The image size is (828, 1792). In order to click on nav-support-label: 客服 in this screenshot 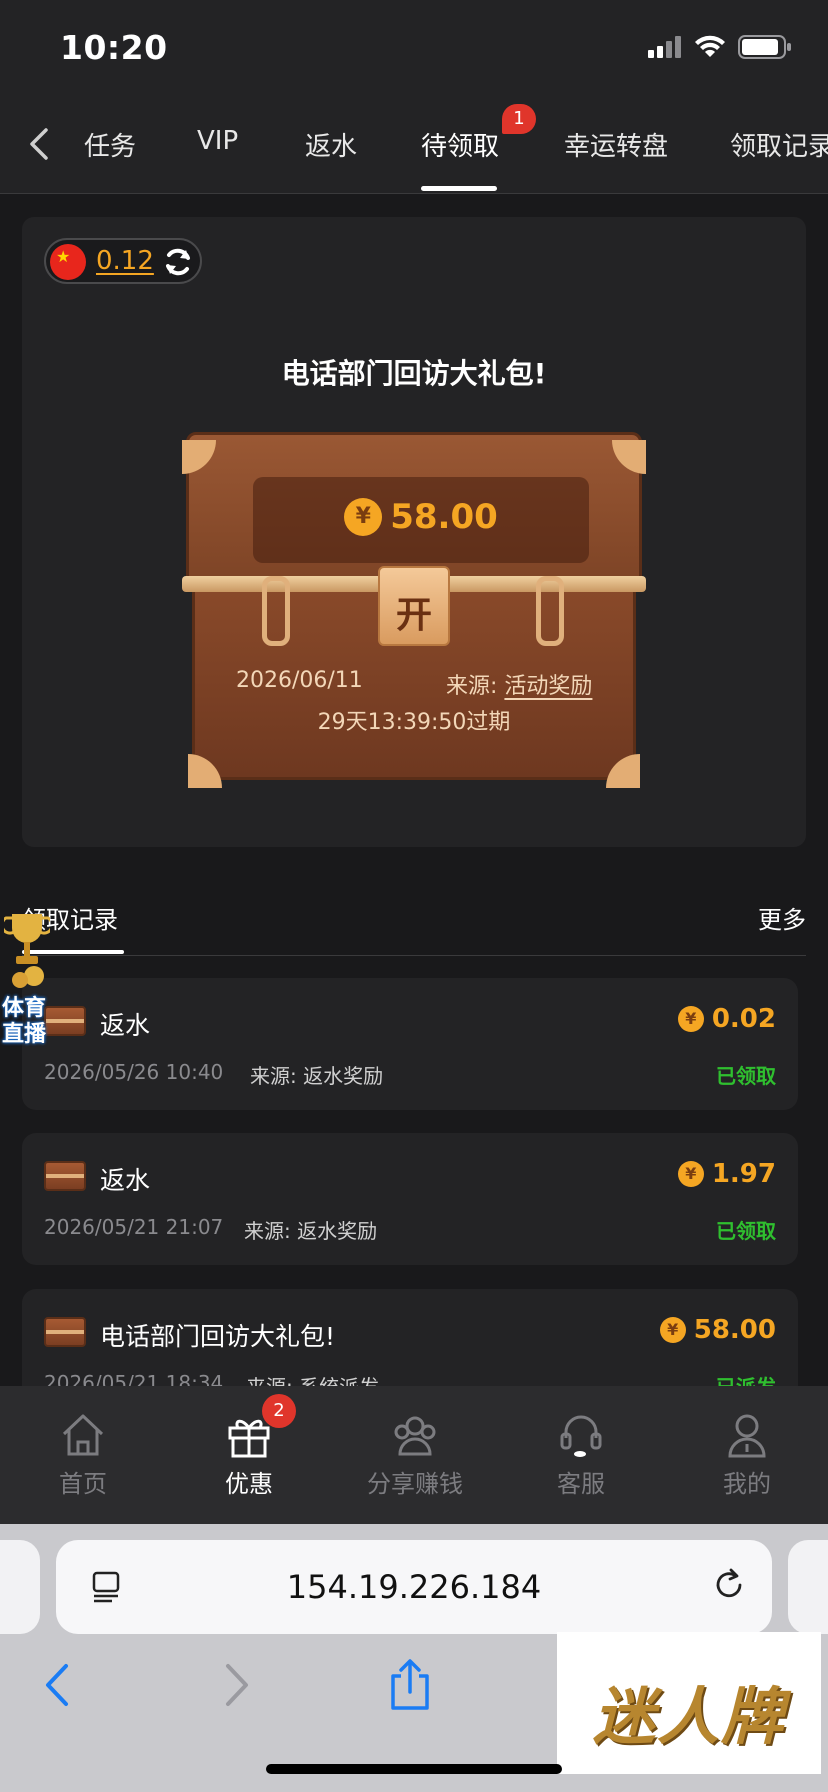, I will do `click(581, 1484)`.